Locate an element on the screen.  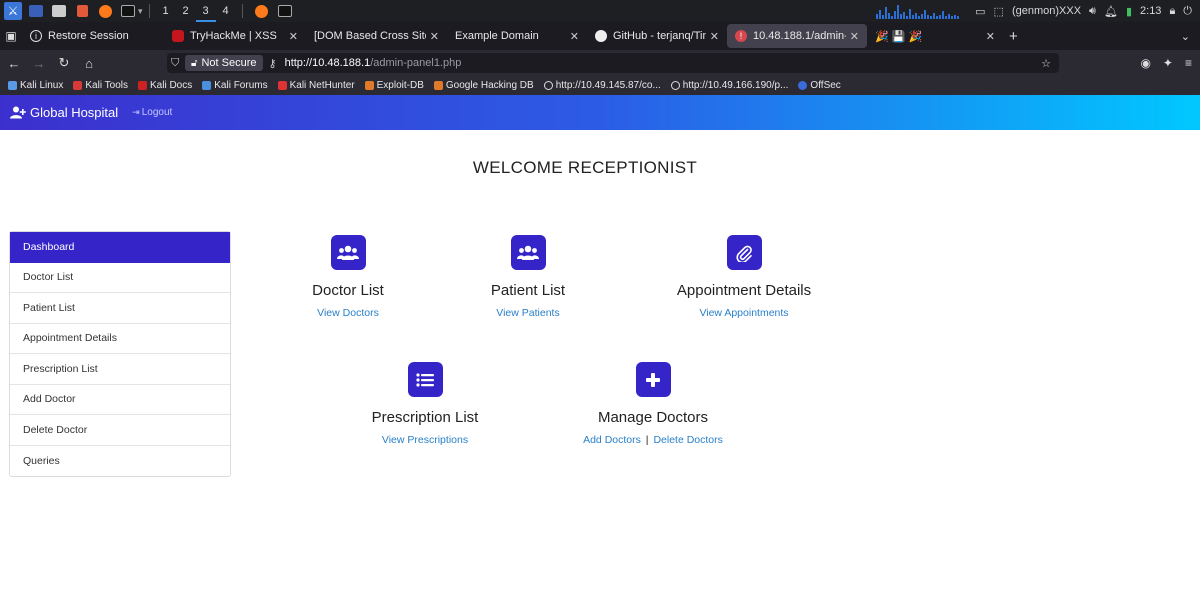
manage-doctors-links: Add Doctors | Delete Doctors is located at coordinates (653, 440).